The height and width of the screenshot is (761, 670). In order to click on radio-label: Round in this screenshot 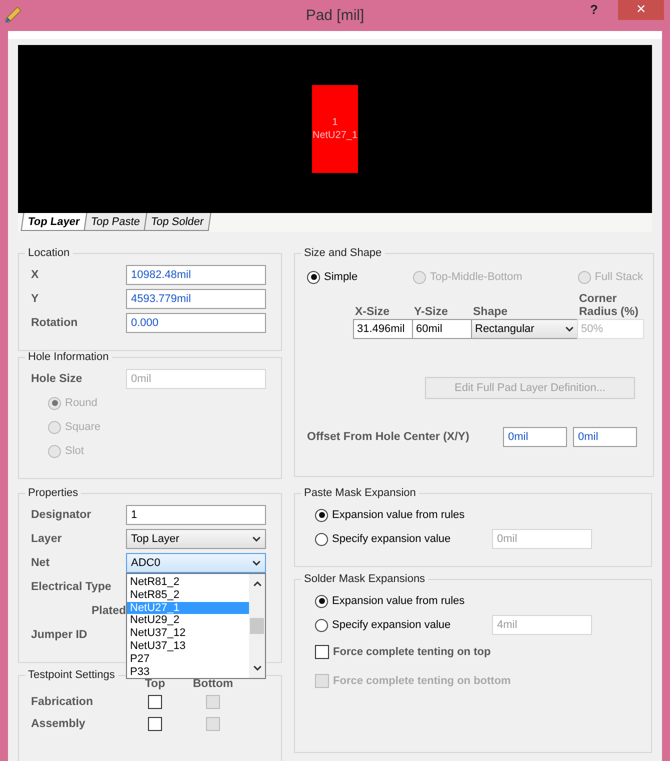, I will do `click(81, 403)`.